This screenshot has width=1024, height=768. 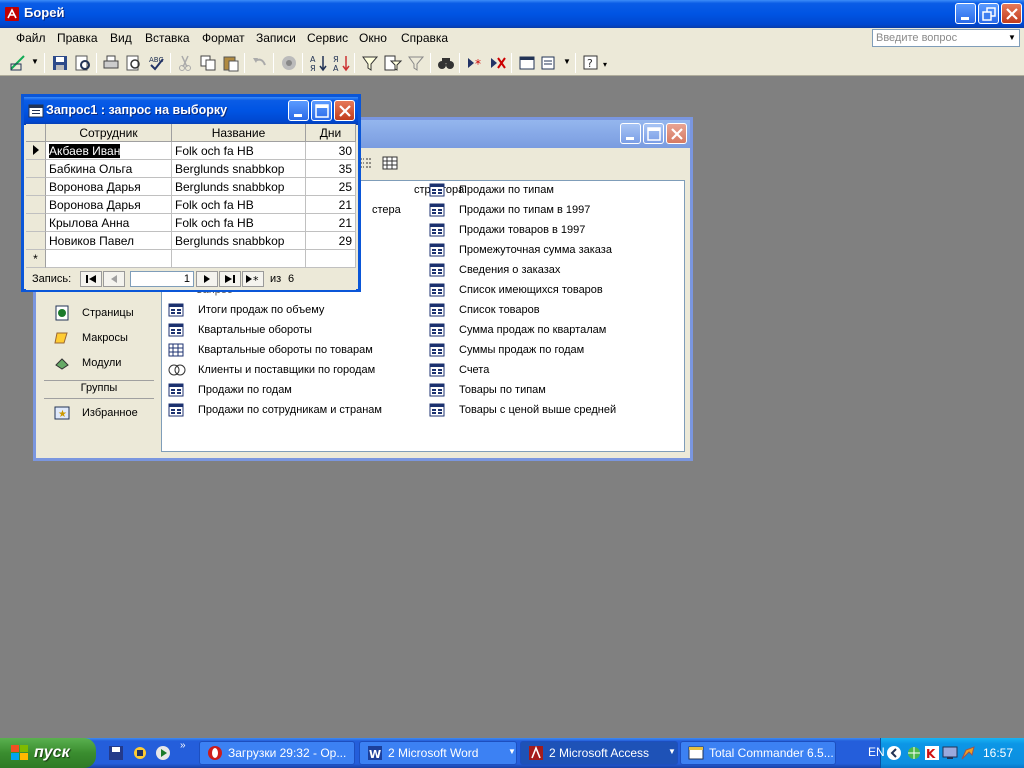 I want to click on minimize-button, so click(x=965, y=13).